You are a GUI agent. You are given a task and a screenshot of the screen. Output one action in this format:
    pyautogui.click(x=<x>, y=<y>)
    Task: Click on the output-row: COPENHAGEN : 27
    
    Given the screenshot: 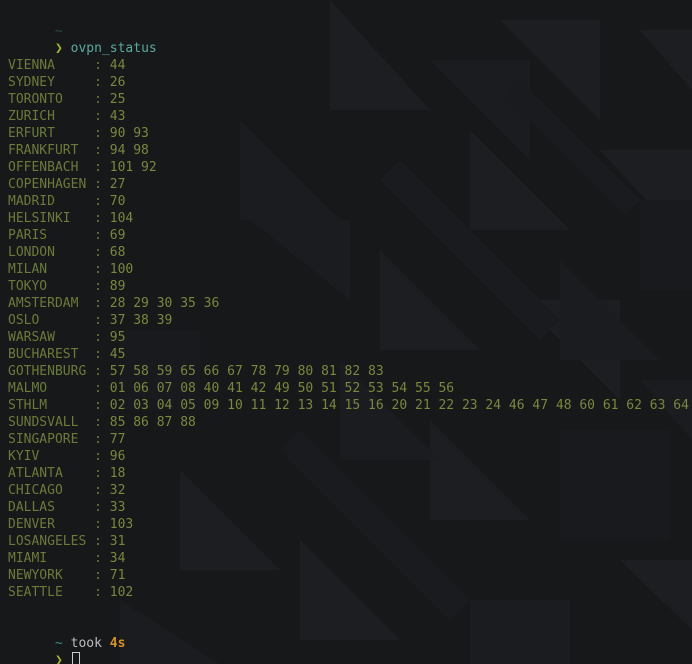 What is the action you would take?
    pyautogui.click(x=350, y=184)
    